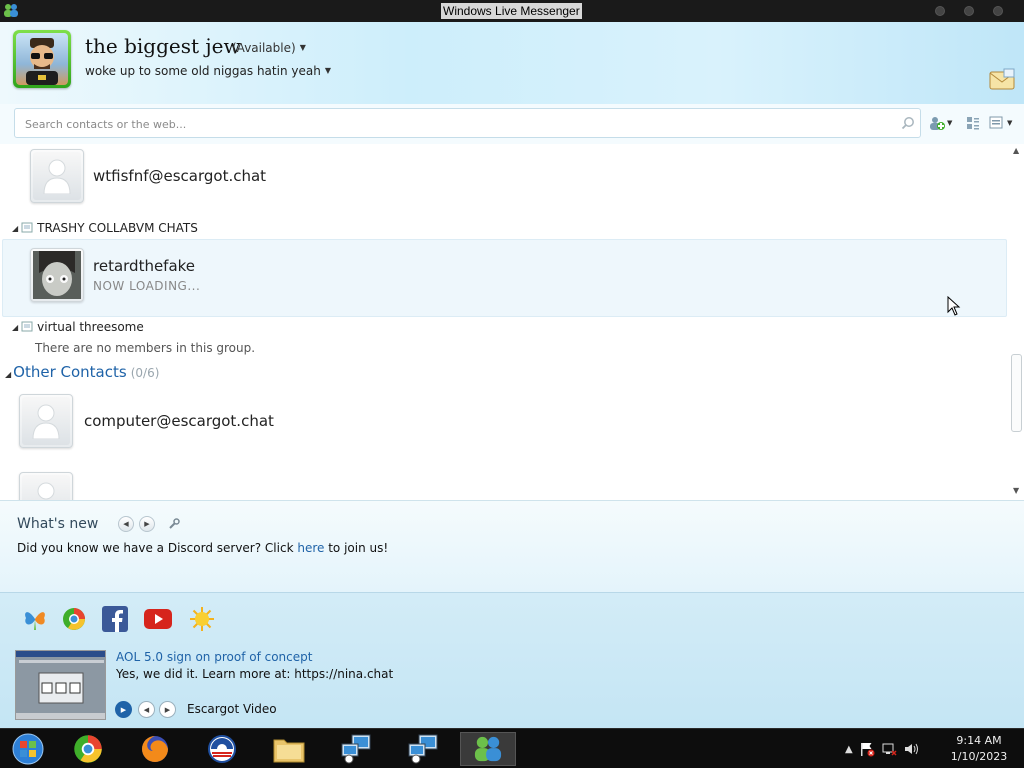  I want to click on whats-new-text-after: to join us!, so click(356, 548).